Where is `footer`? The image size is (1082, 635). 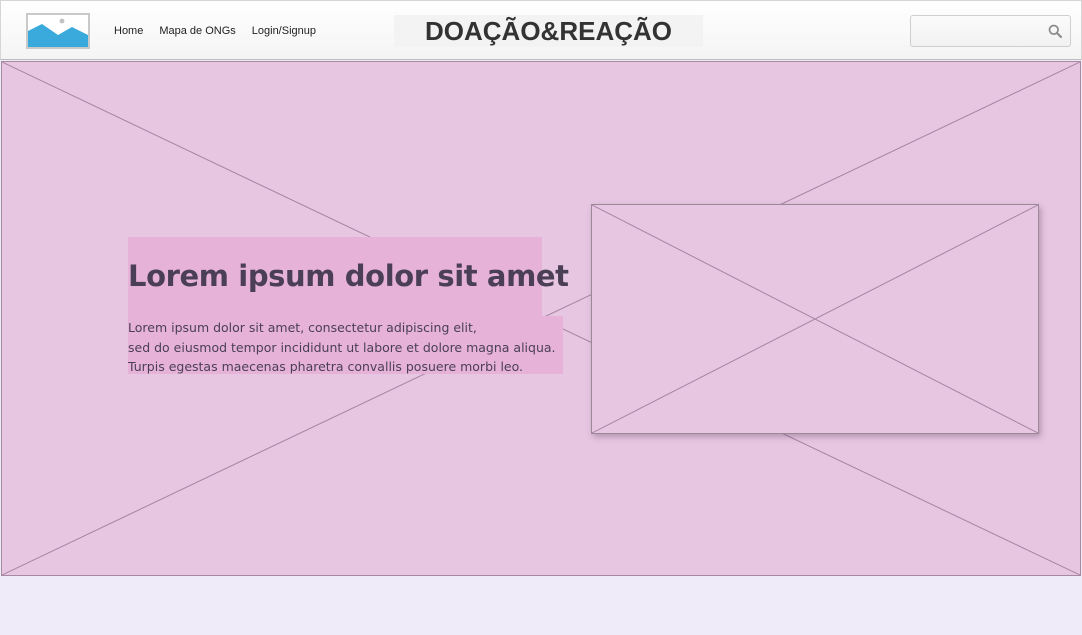
footer is located at coordinates (541, 605).